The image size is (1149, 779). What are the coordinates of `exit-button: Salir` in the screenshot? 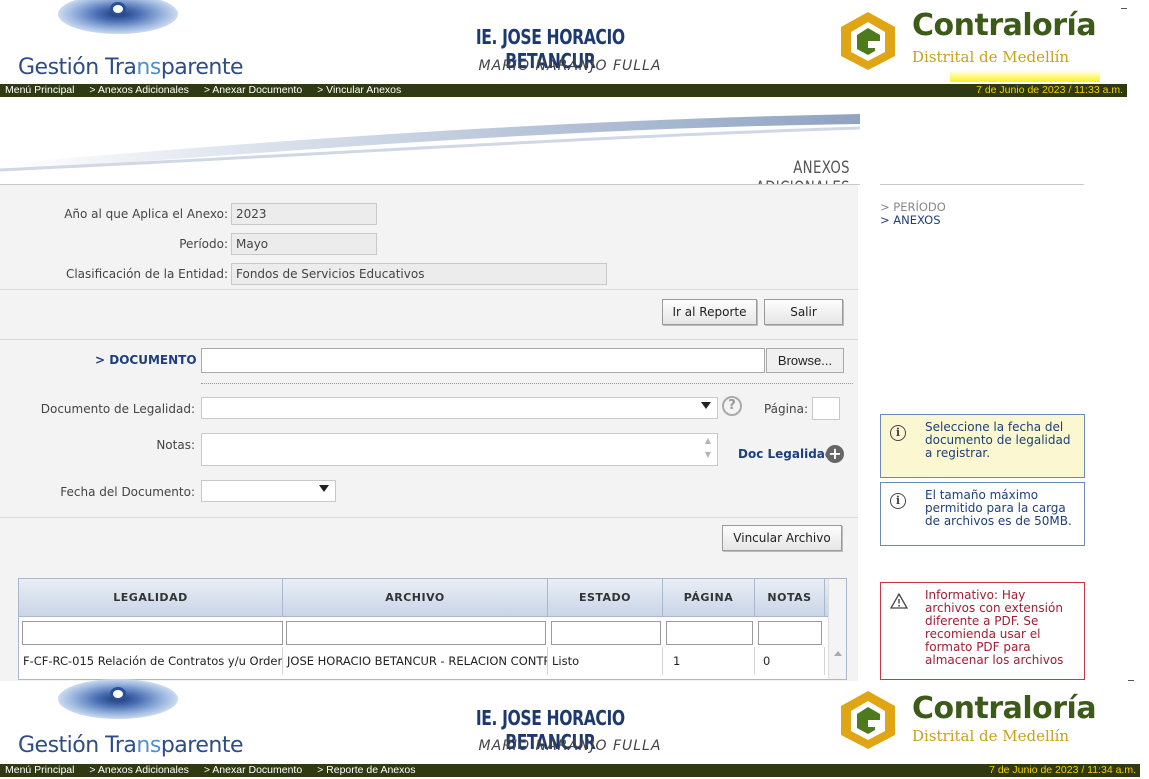 It's located at (803, 312).